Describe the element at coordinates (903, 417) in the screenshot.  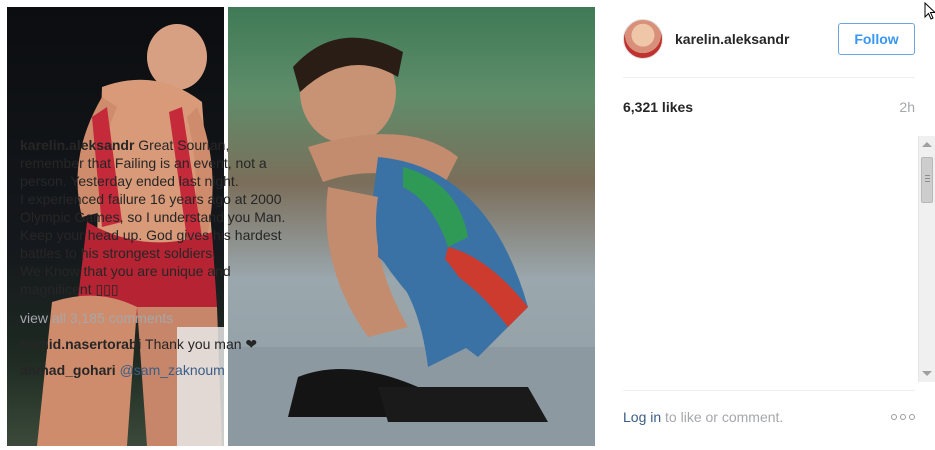
I see `more-options-icon` at that location.